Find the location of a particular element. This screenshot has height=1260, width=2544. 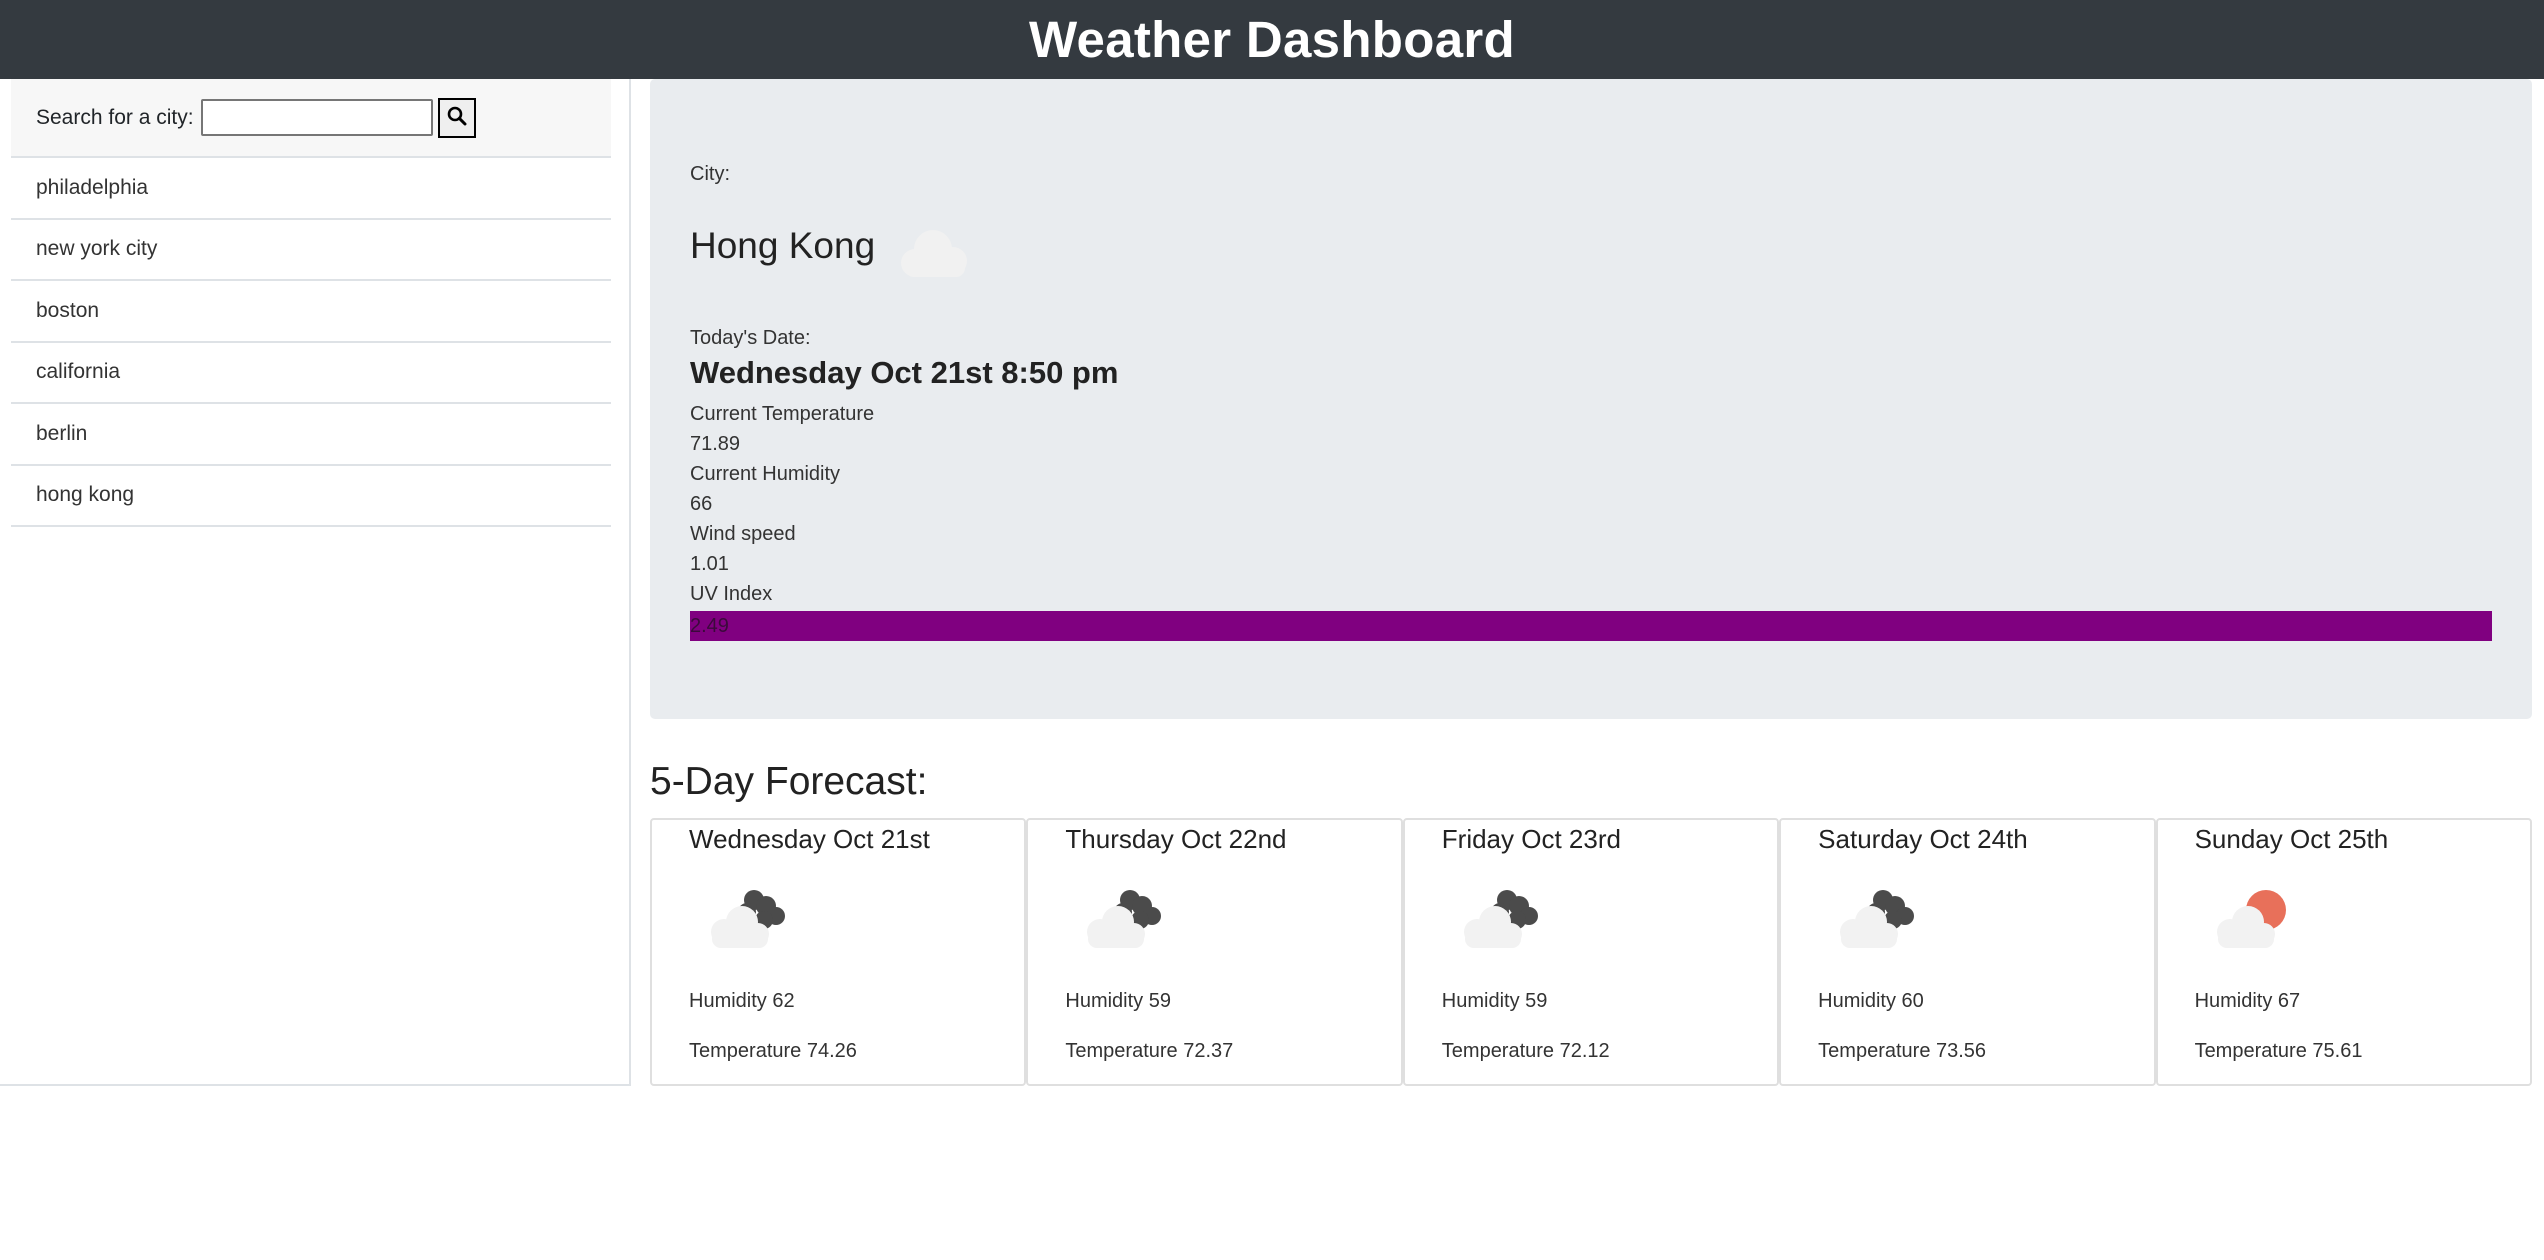

search-icon is located at coordinates (457, 117).